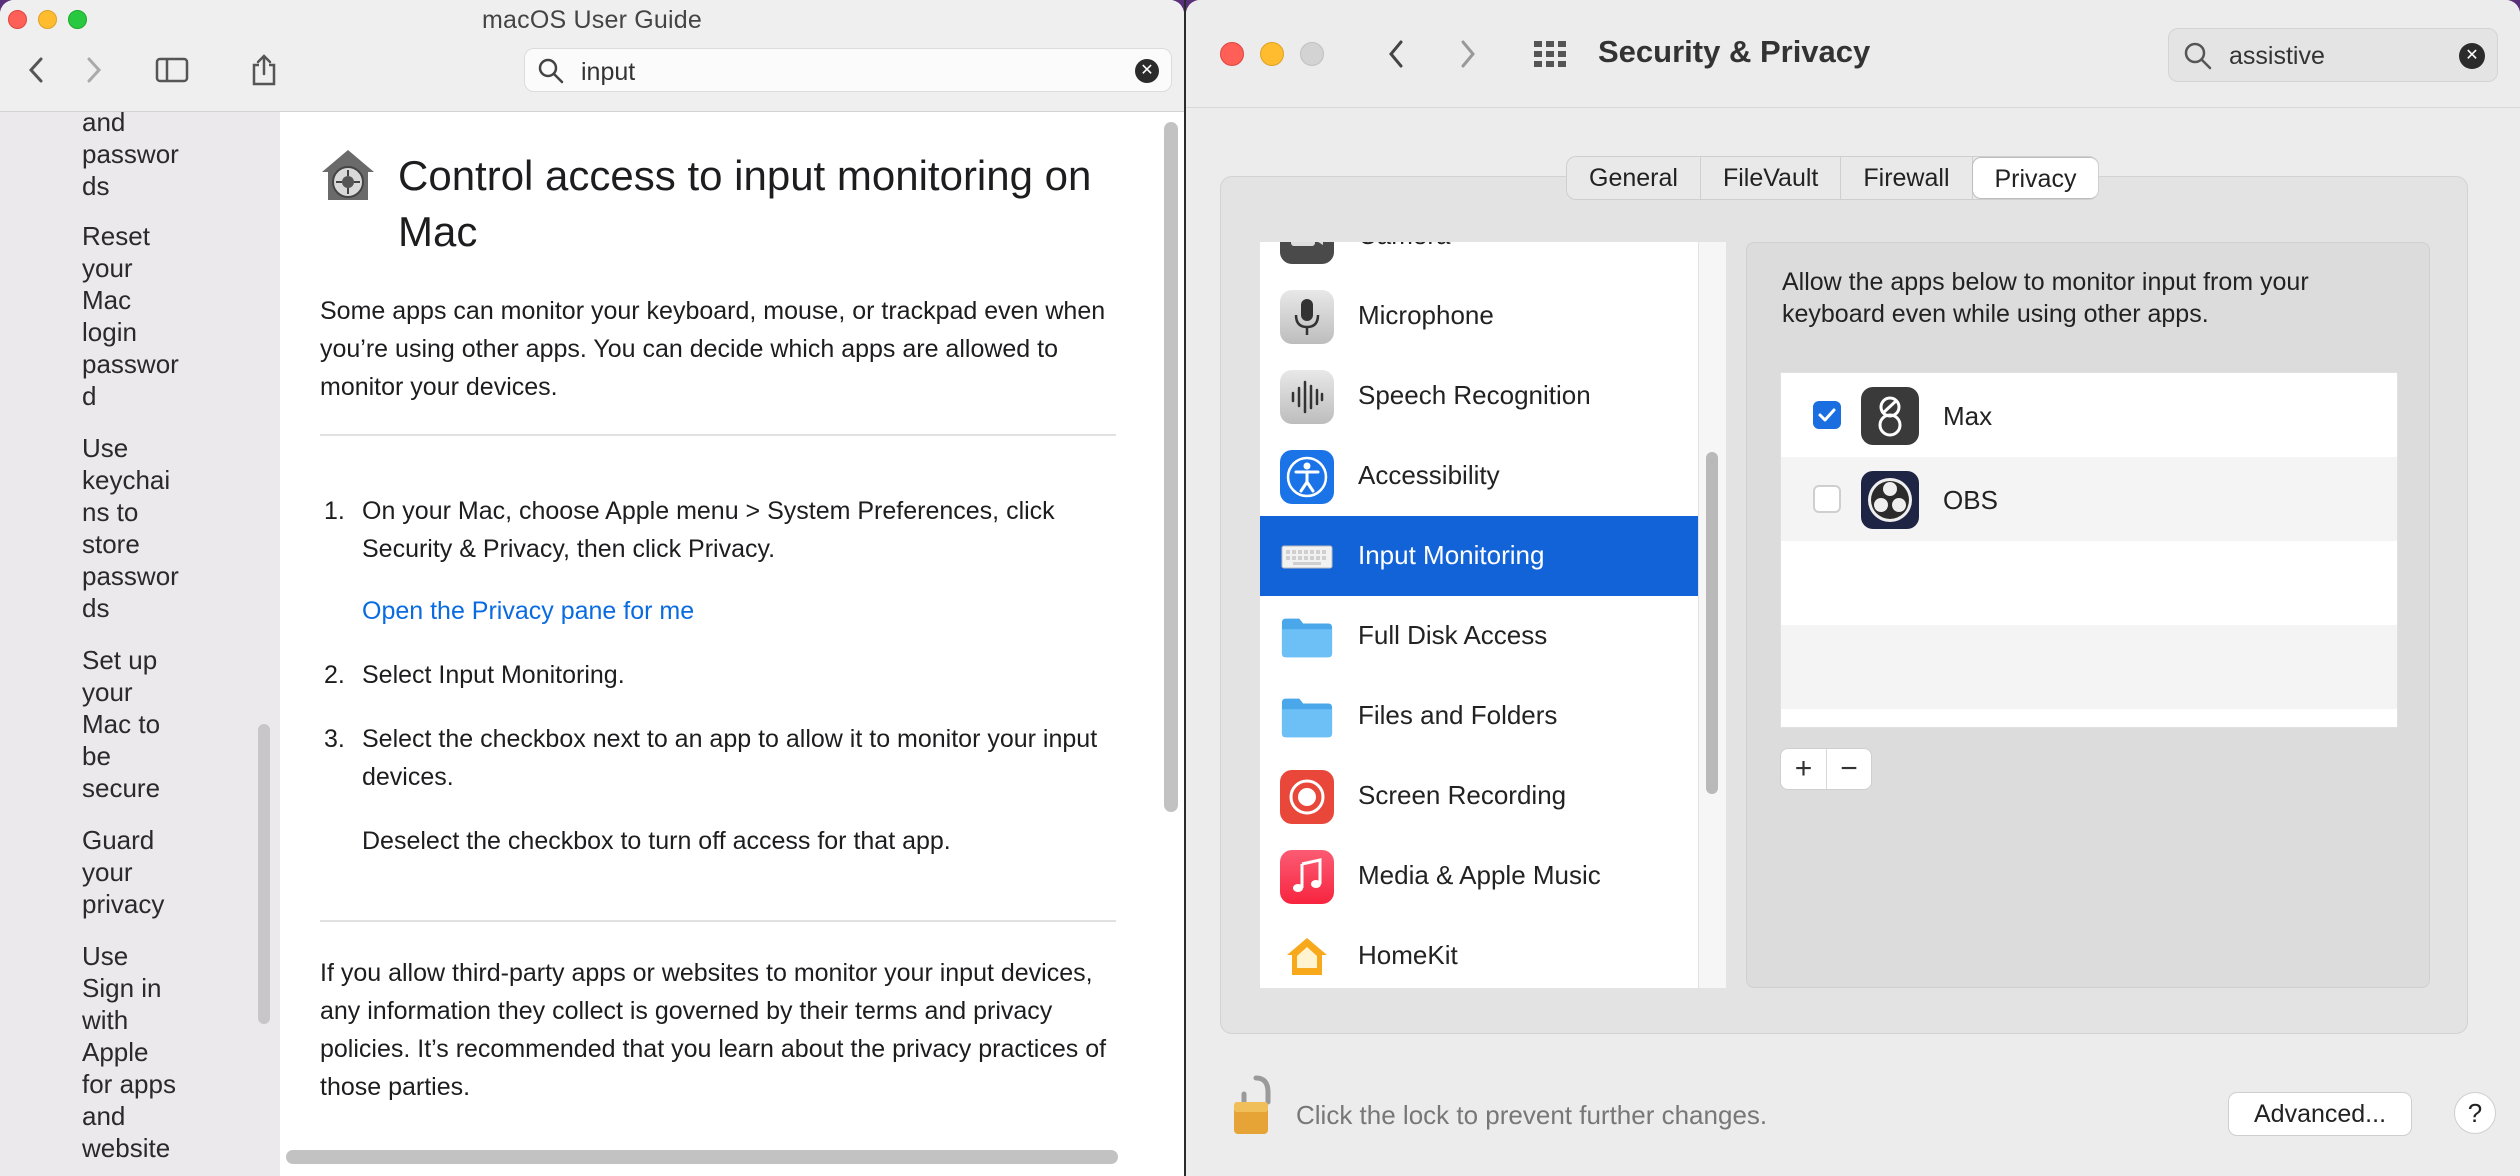  I want to click on sidebar-item-label: Set up your Mac to be secure, so click(121, 724).